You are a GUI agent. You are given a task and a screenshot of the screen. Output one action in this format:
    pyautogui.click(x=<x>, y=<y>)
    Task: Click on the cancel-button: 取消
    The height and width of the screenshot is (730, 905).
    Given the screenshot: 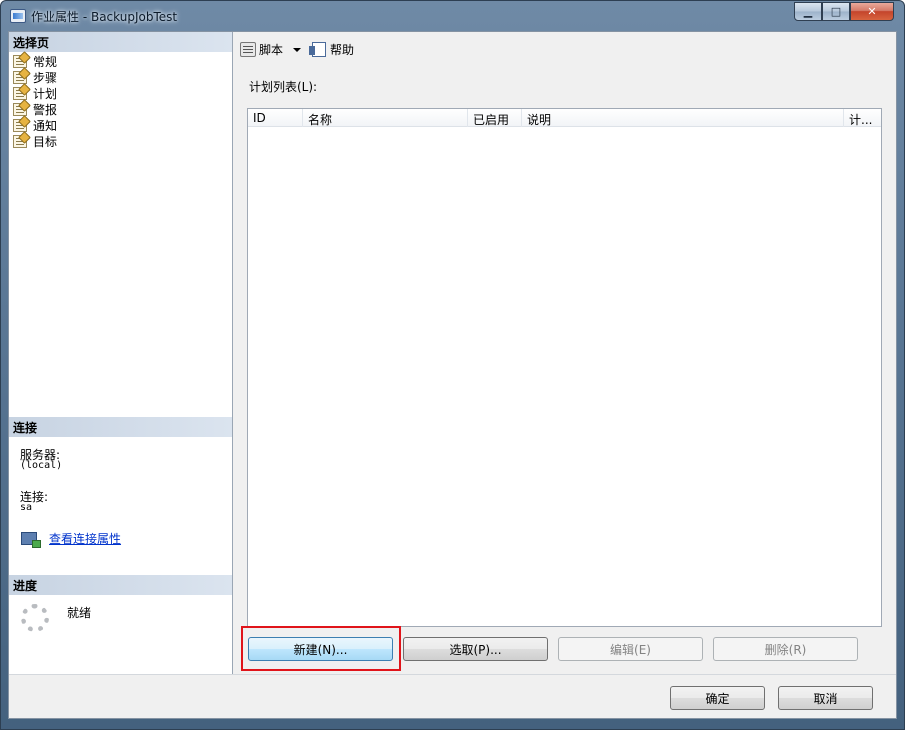 What is the action you would take?
    pyautogui.click(x=825, y=698)
    